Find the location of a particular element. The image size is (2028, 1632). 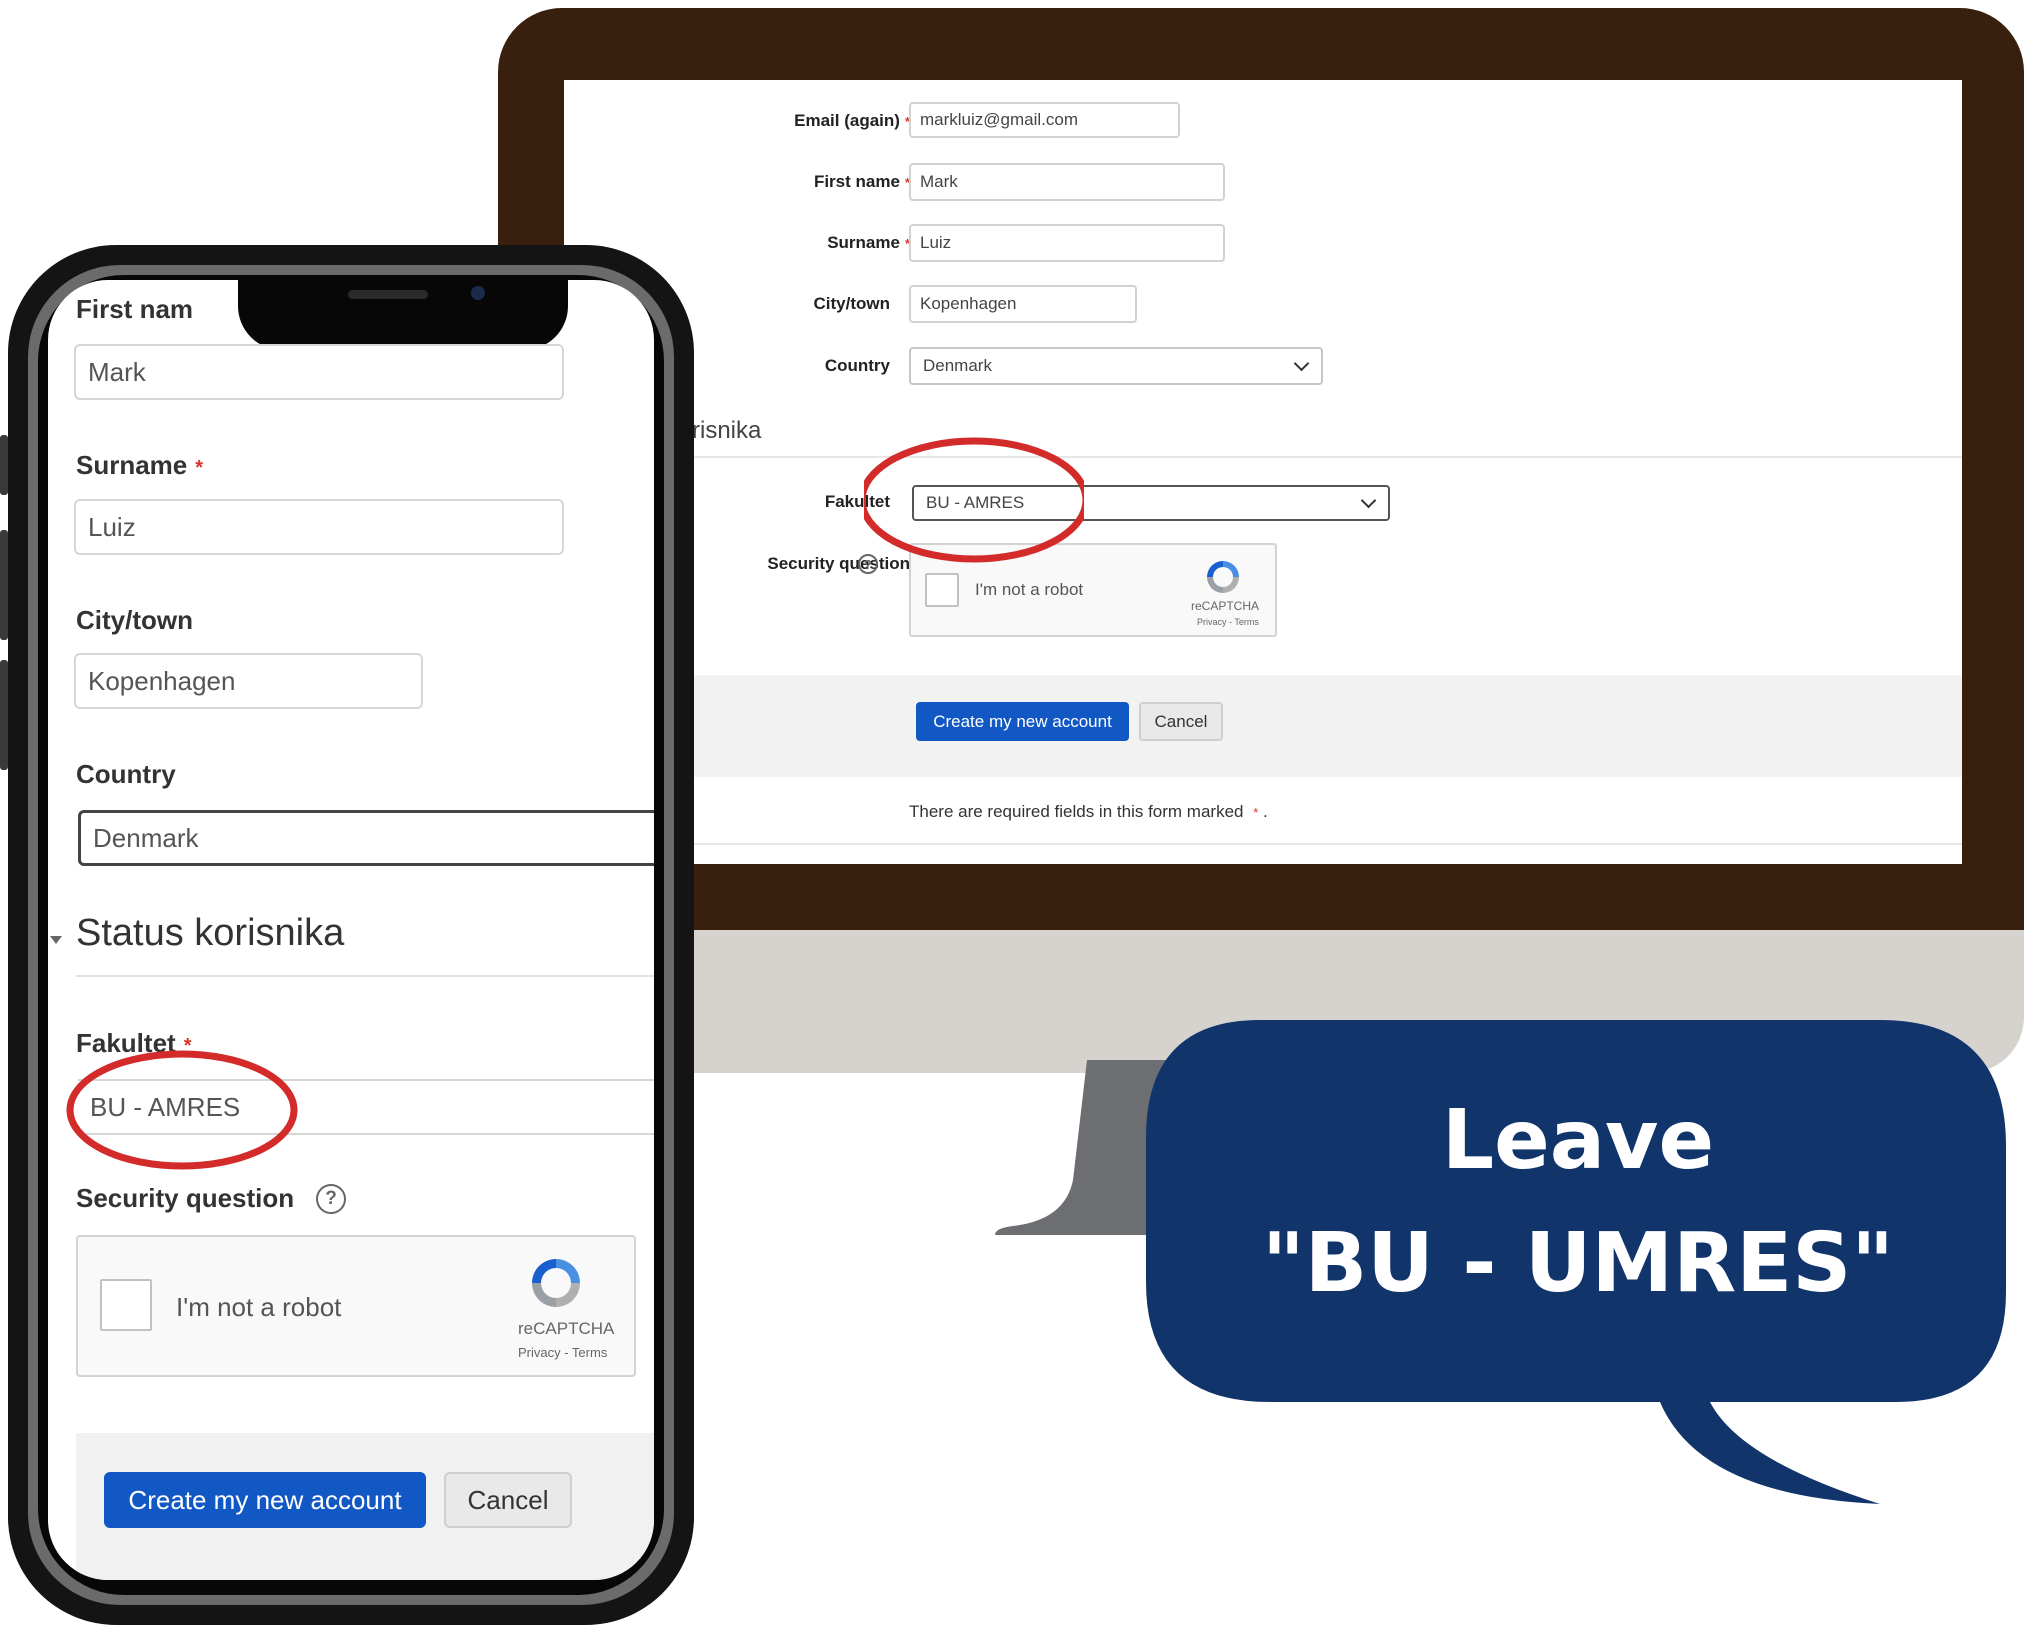

collapse-triangle-icon is located at coordinates (56, 940).